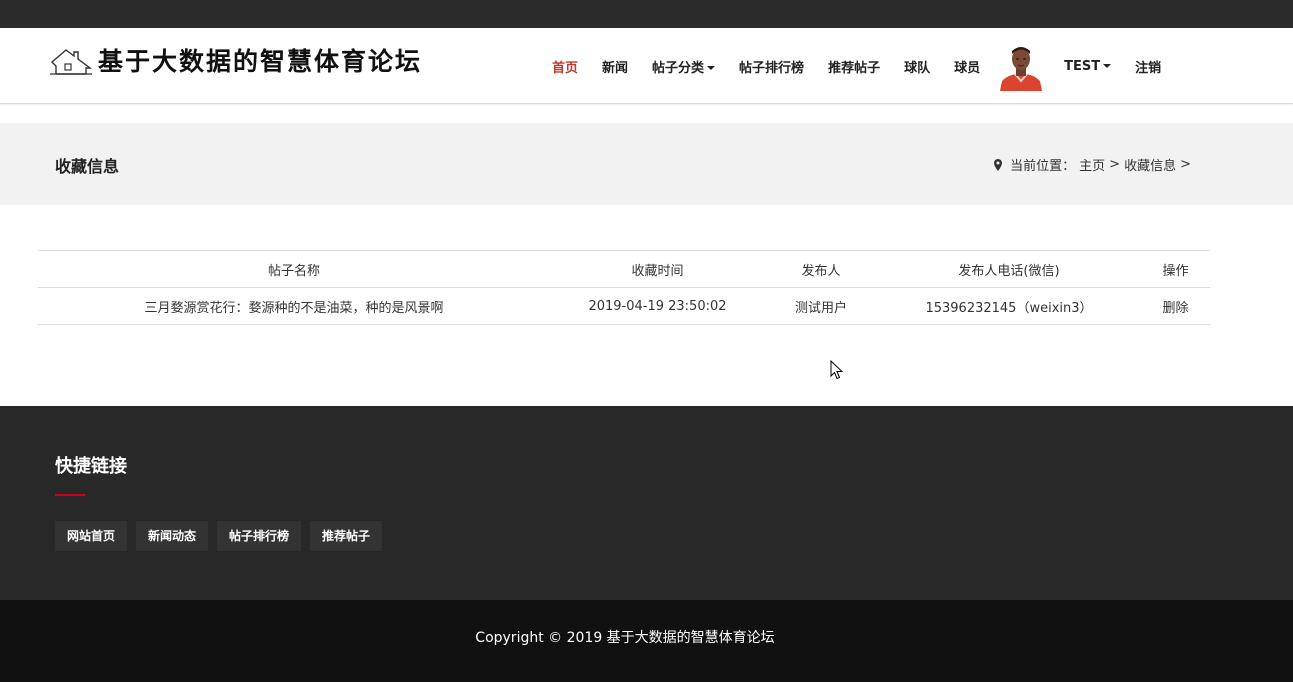  I want to click on player-photo-icon, so click(1021, 66).